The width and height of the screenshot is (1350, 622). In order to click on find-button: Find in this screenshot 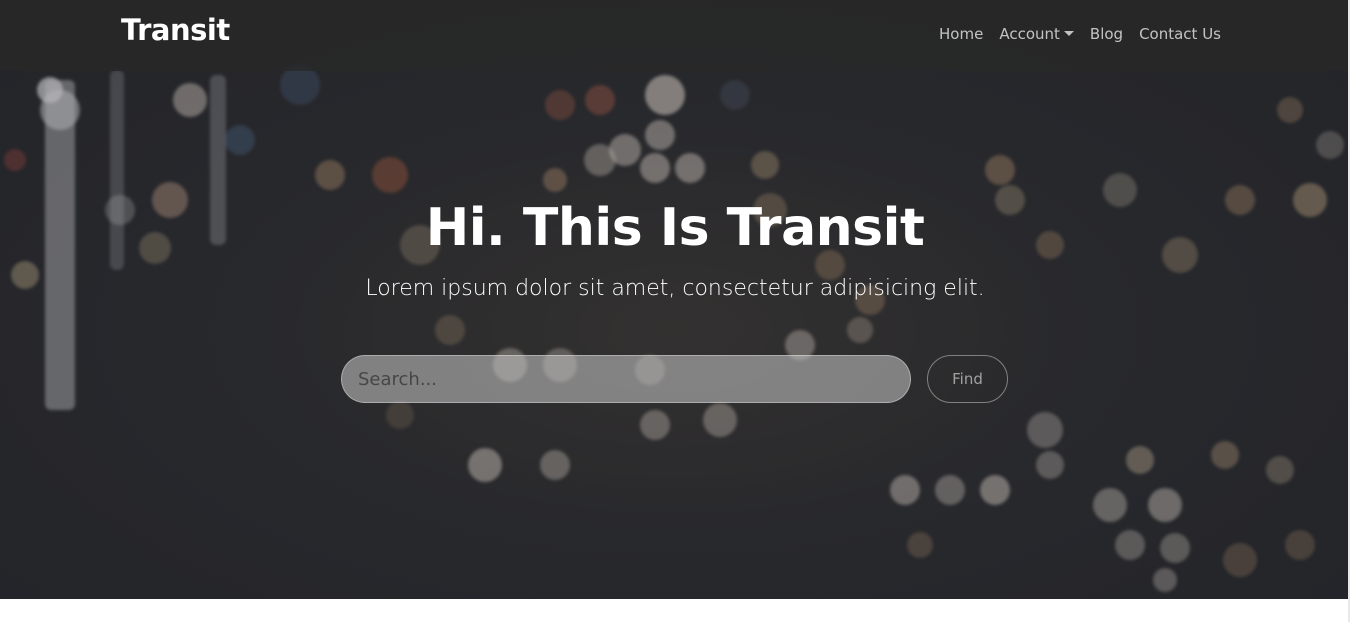, I will do `click(967, 379)`.